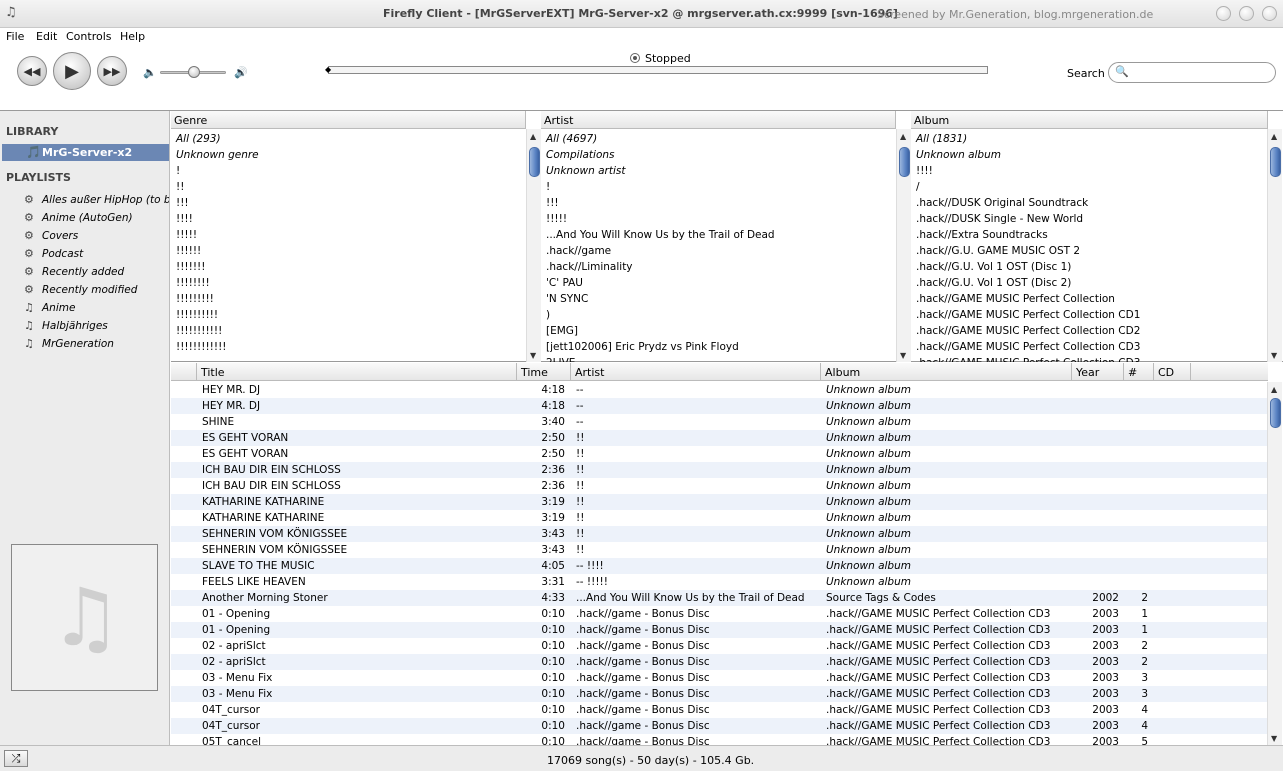 The height and width of the screenshot is (771, 1283). What do you see at coordinates (348, 235) in the screenshot?
I see `genre-list-item: !!!!!` at bounding box center [348, 235].